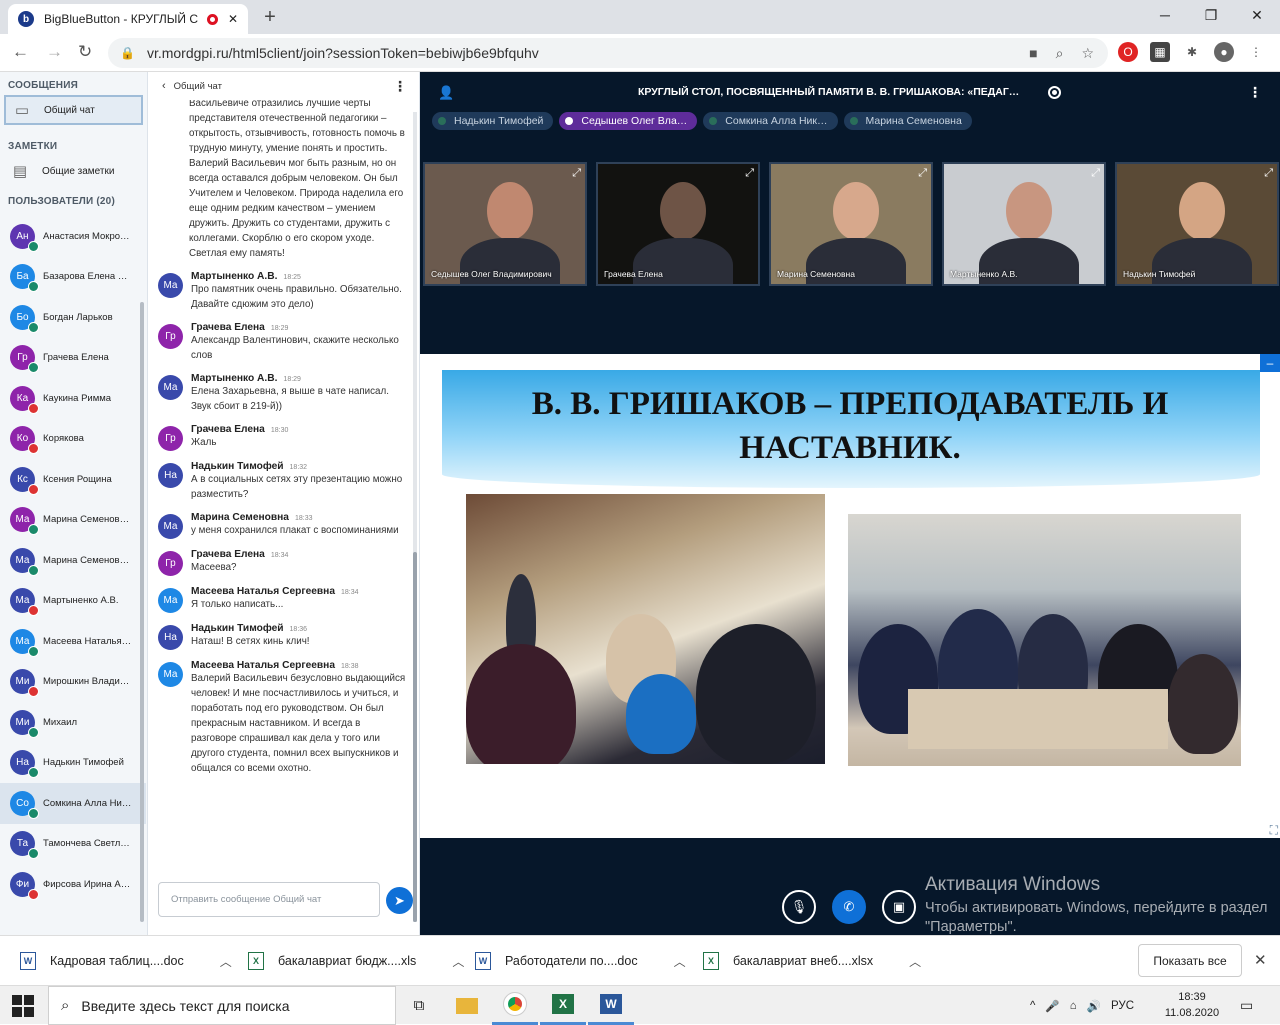 The image size is (1280, 1025). I want to click on zoom-icon: ⌕, so click(1060, 53).